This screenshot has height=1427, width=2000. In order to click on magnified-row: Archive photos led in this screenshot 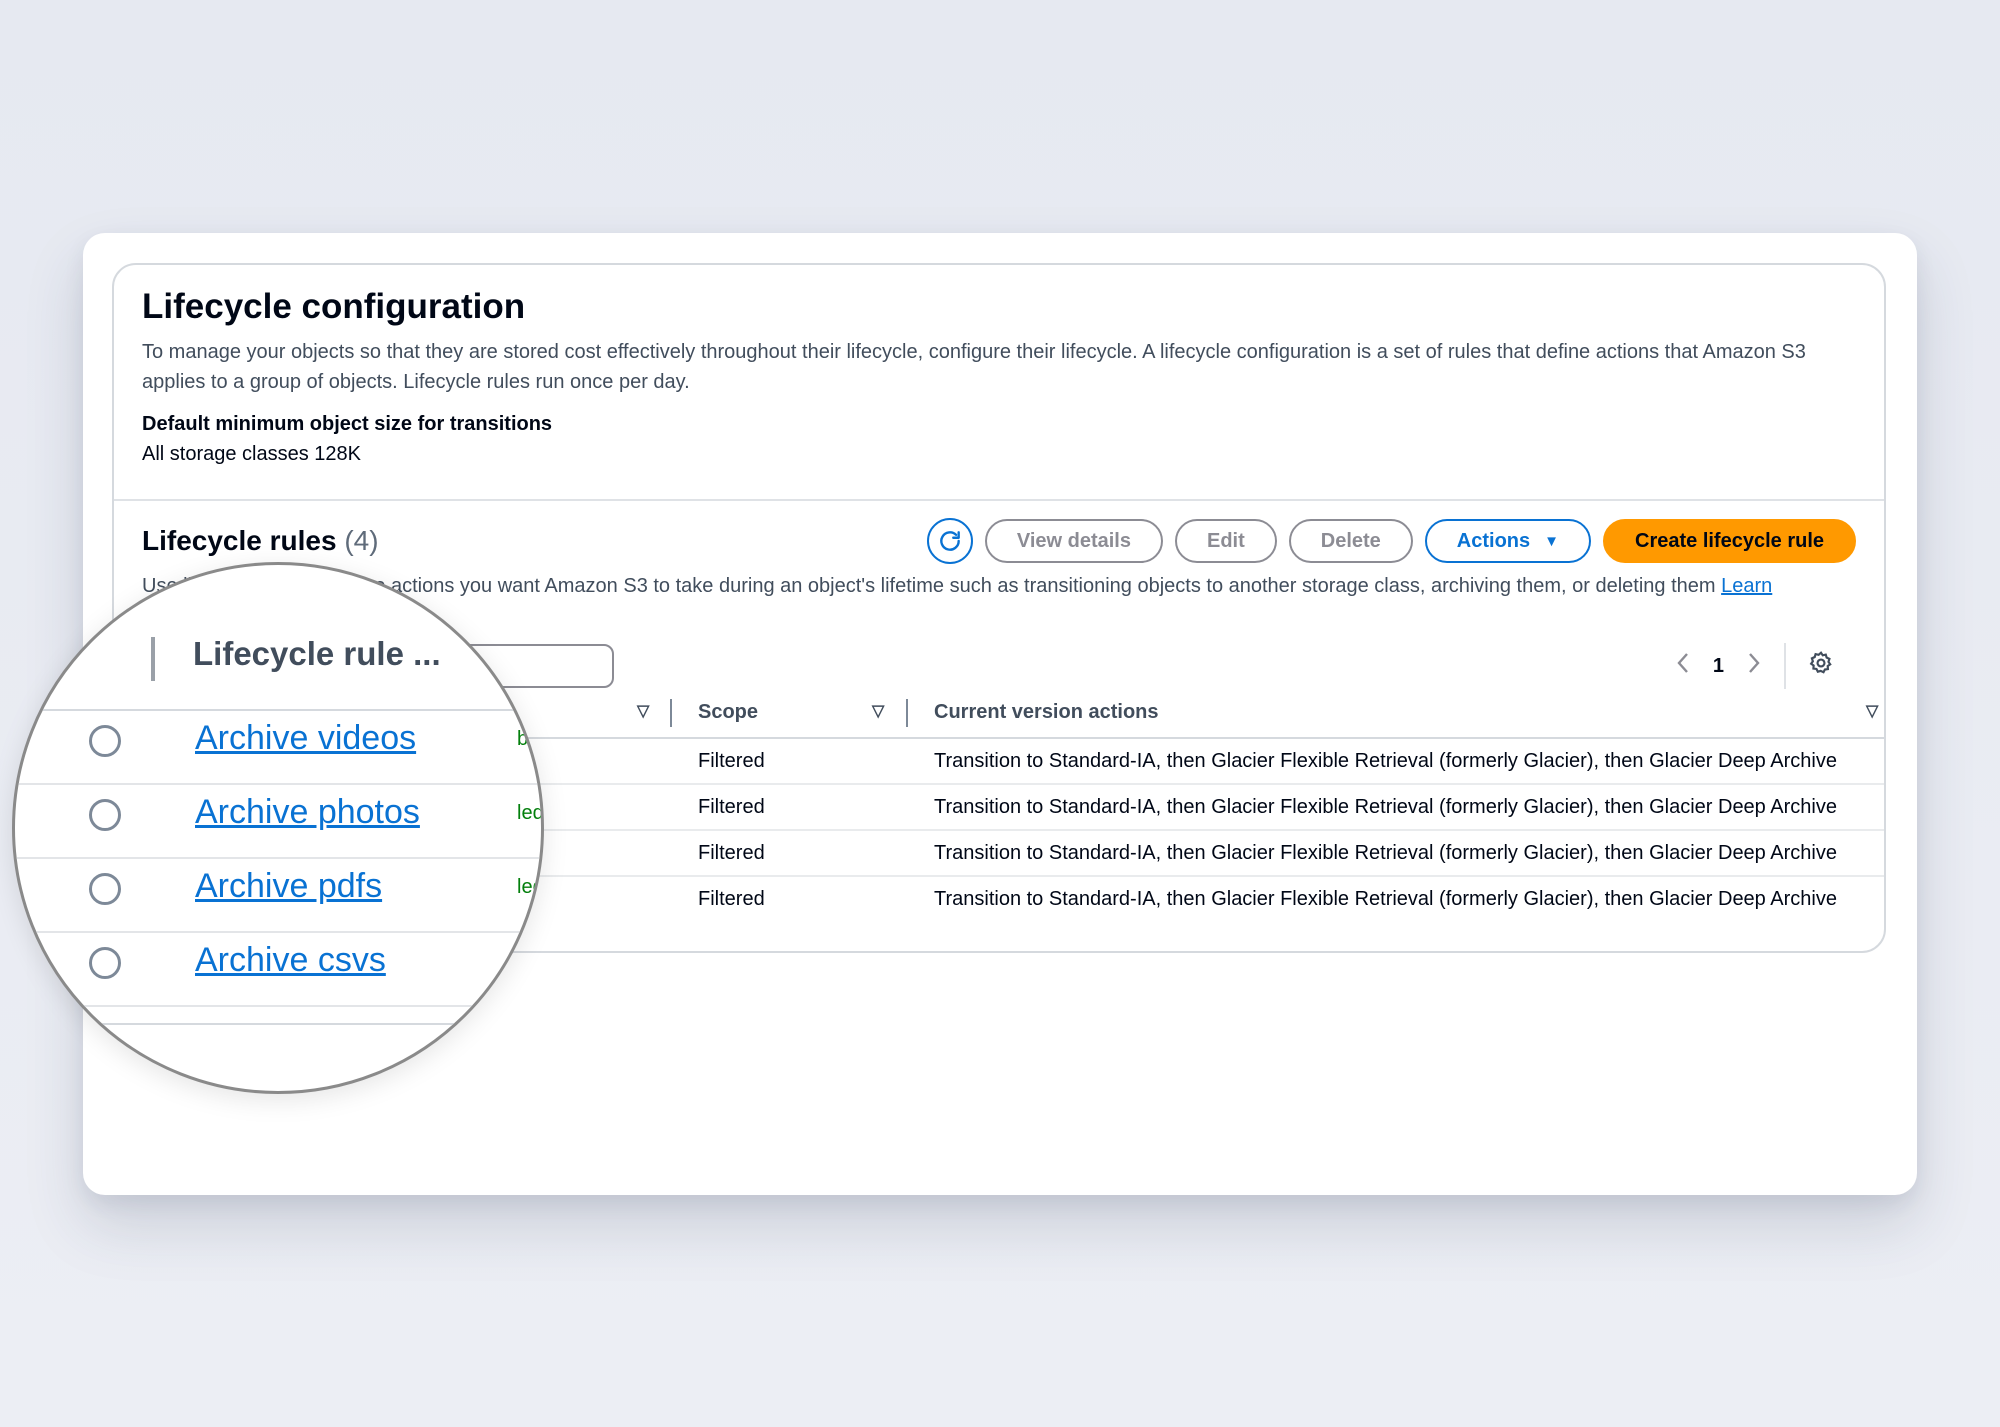, I will do `click(278, 822)`.